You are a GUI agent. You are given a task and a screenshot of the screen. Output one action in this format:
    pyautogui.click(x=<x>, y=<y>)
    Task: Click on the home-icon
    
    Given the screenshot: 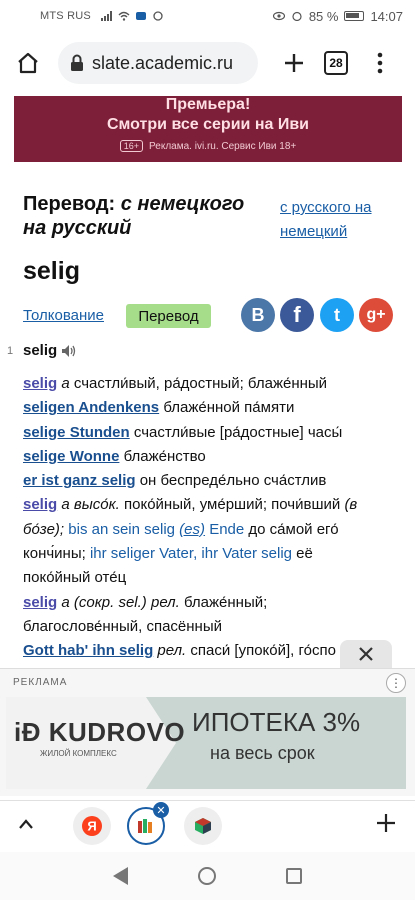 What is the action you would take?
    pyautogui.click(x=28, y=63)
    